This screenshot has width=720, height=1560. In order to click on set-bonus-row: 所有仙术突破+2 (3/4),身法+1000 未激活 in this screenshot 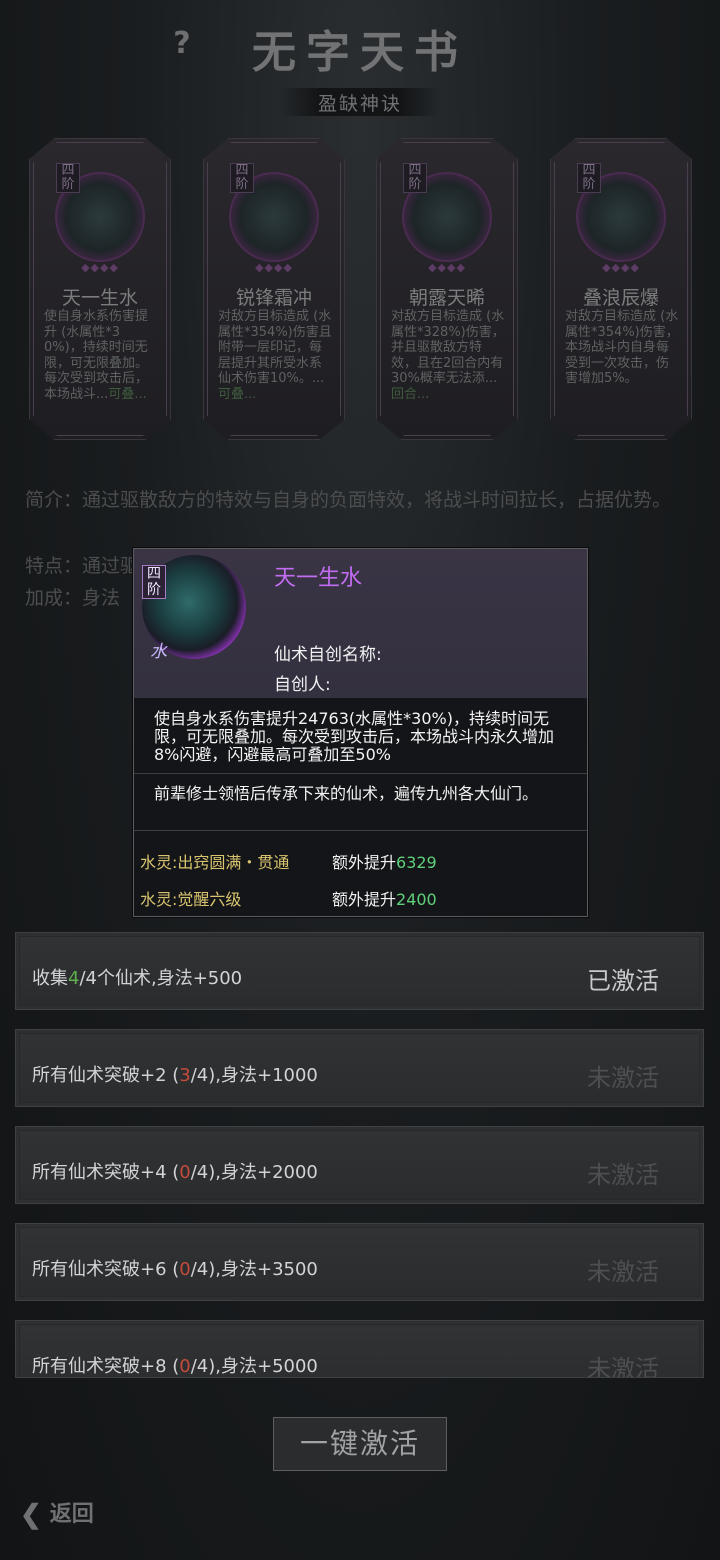, I will do `click(359, 1068)`.